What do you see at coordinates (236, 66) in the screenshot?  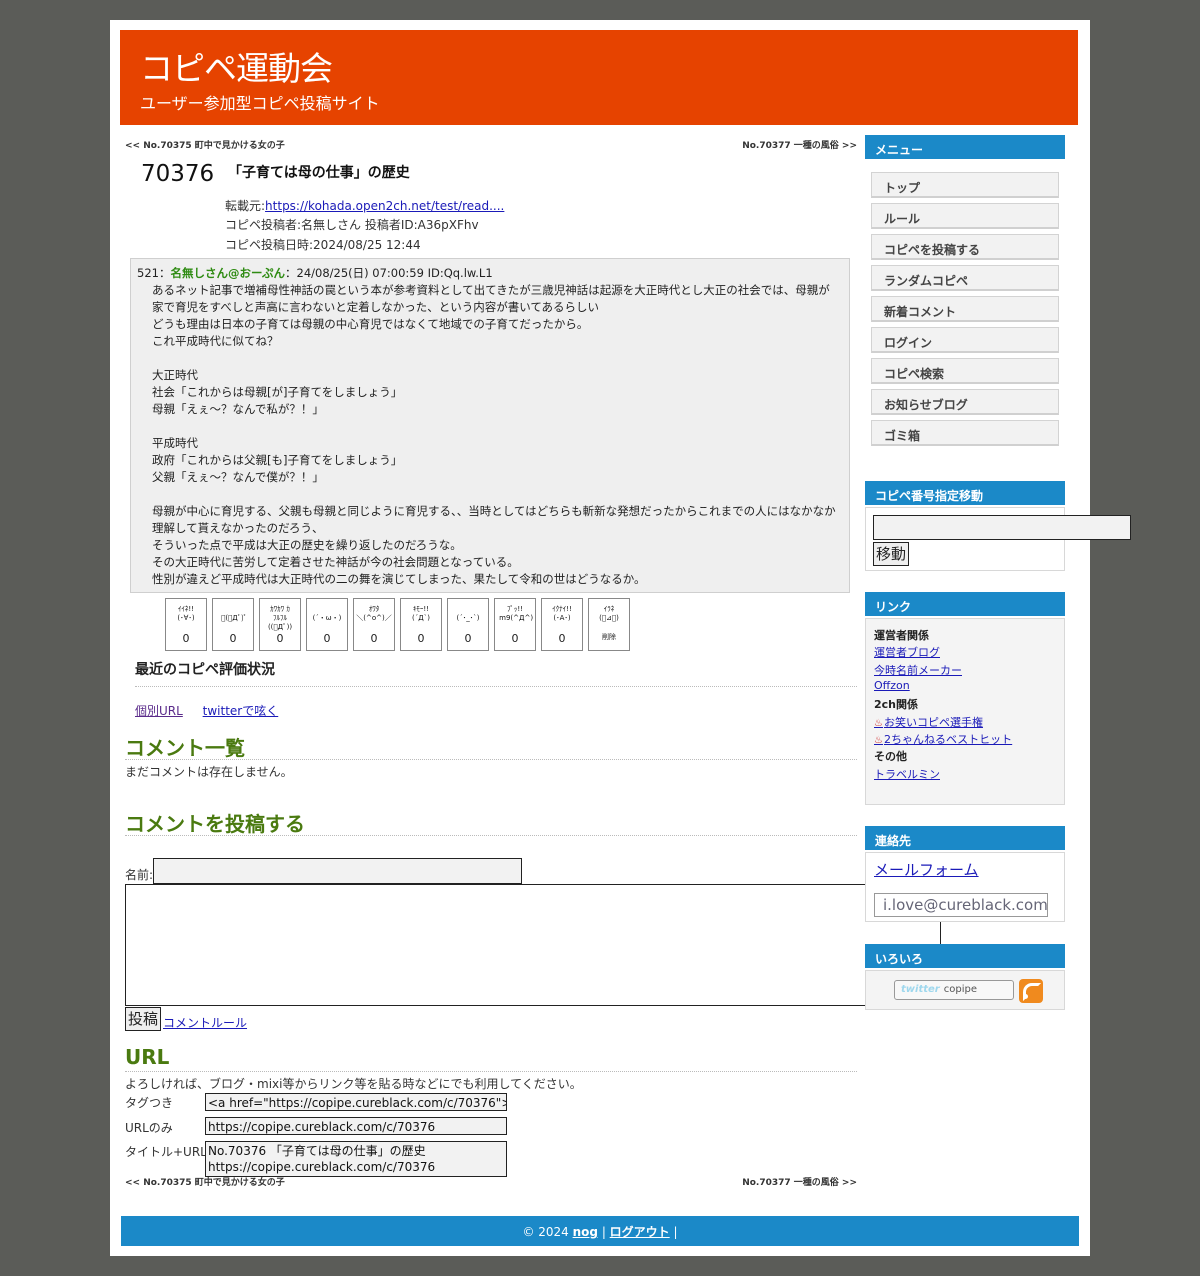 I see `site-title: コピペ運動会` at bounding box center [236, 66].